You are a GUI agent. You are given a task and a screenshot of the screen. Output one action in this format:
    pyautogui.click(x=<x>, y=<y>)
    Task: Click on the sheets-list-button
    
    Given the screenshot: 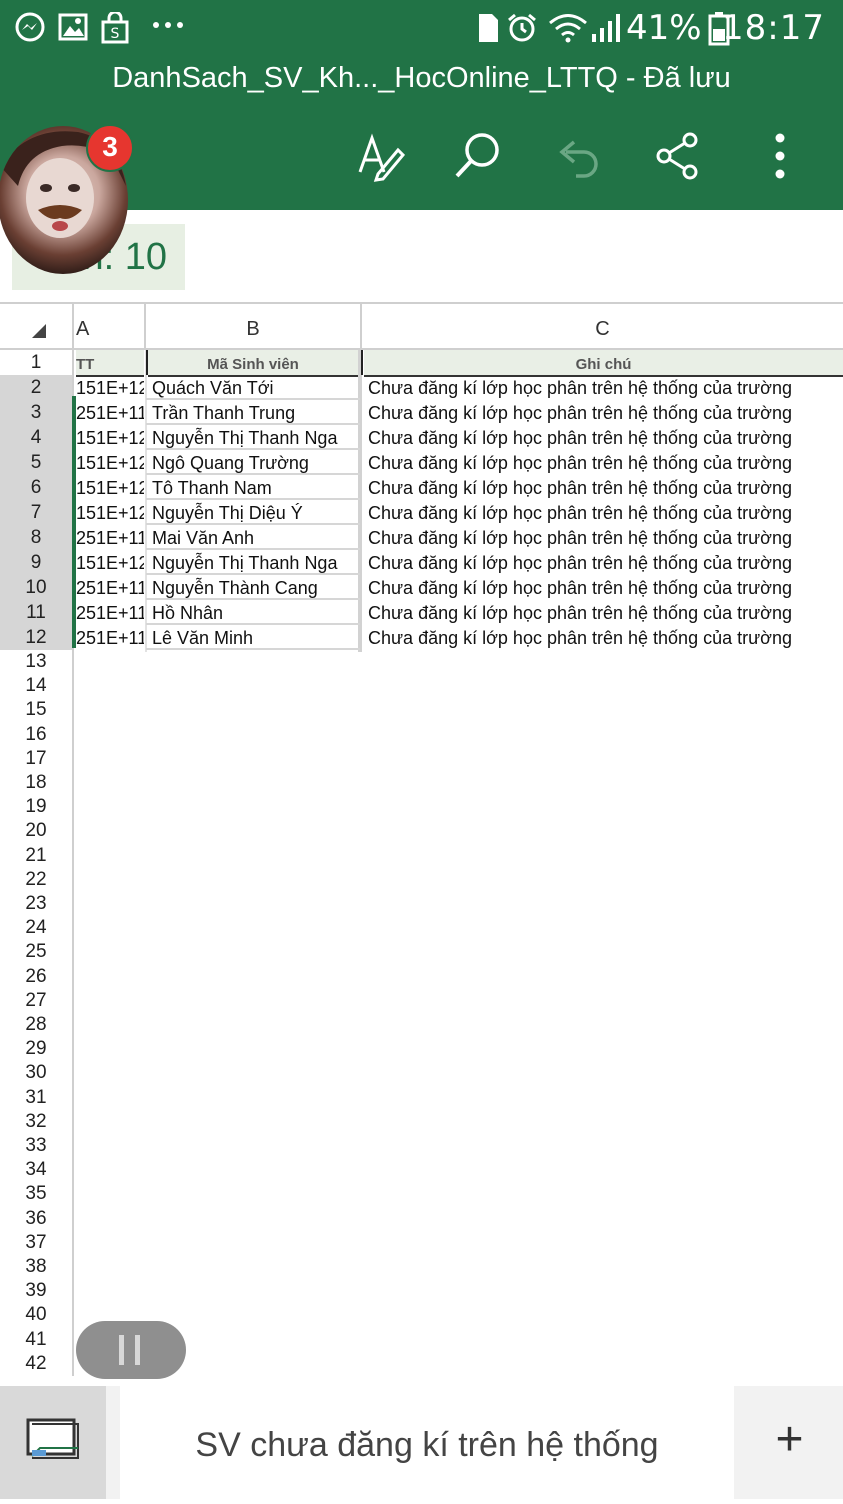 What is the action you would take?
    pyautogui.click(x=53, y=1442)
    